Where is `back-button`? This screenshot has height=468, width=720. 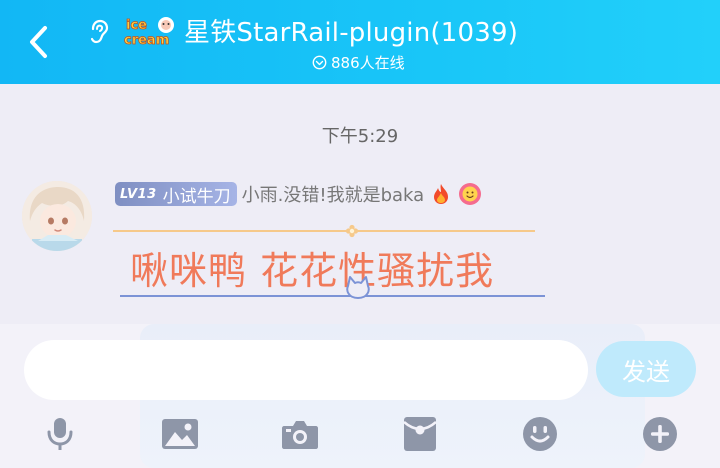
back-button is located at coordinates (38, 42).